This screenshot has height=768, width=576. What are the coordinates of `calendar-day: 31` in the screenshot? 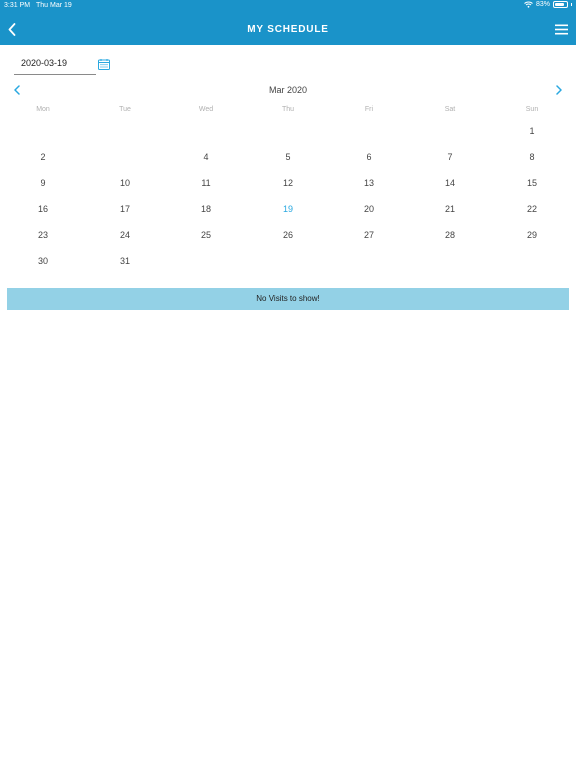 It's located at (125, 261).